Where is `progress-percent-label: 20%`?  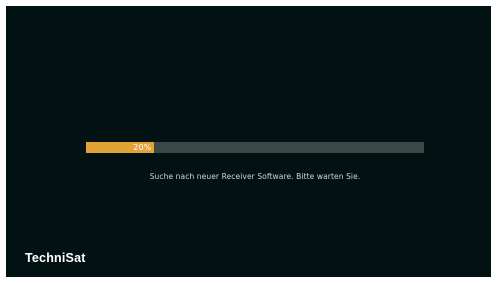 progress-percent-label: 20% is located at coordinates (142, 147).